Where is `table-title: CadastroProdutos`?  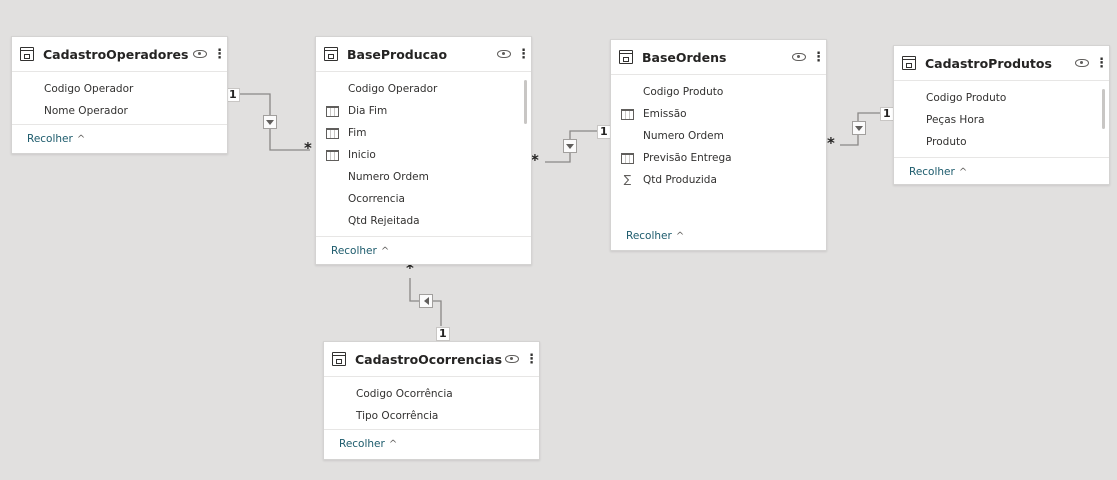 table-title: CadastroProdutos is located at coordinates (988, 63).